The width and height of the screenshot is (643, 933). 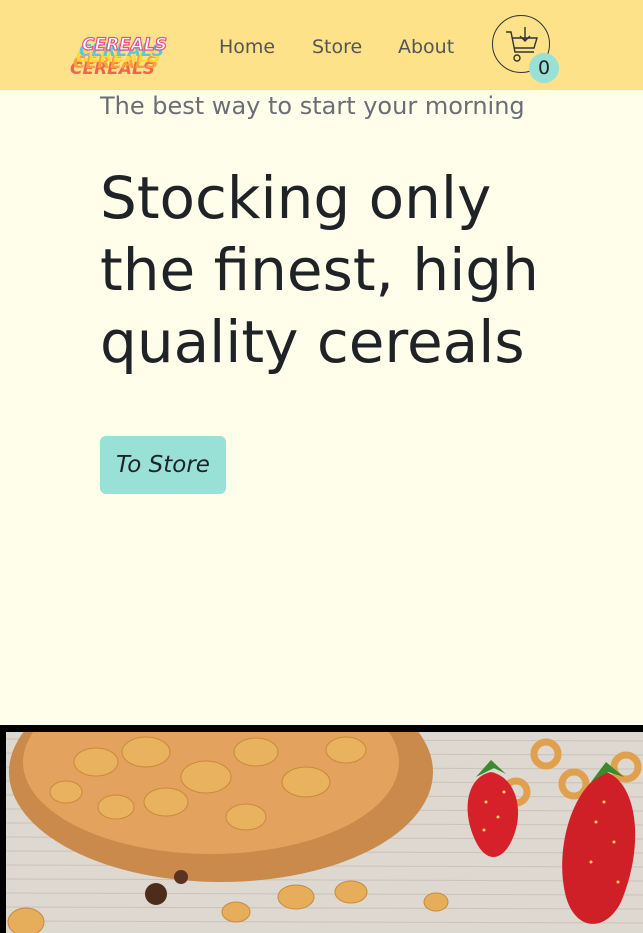 What do you see at coordinates (337, 47) in the screenshot?
I see `nav-store: Store` at bounding box center [337, 47].